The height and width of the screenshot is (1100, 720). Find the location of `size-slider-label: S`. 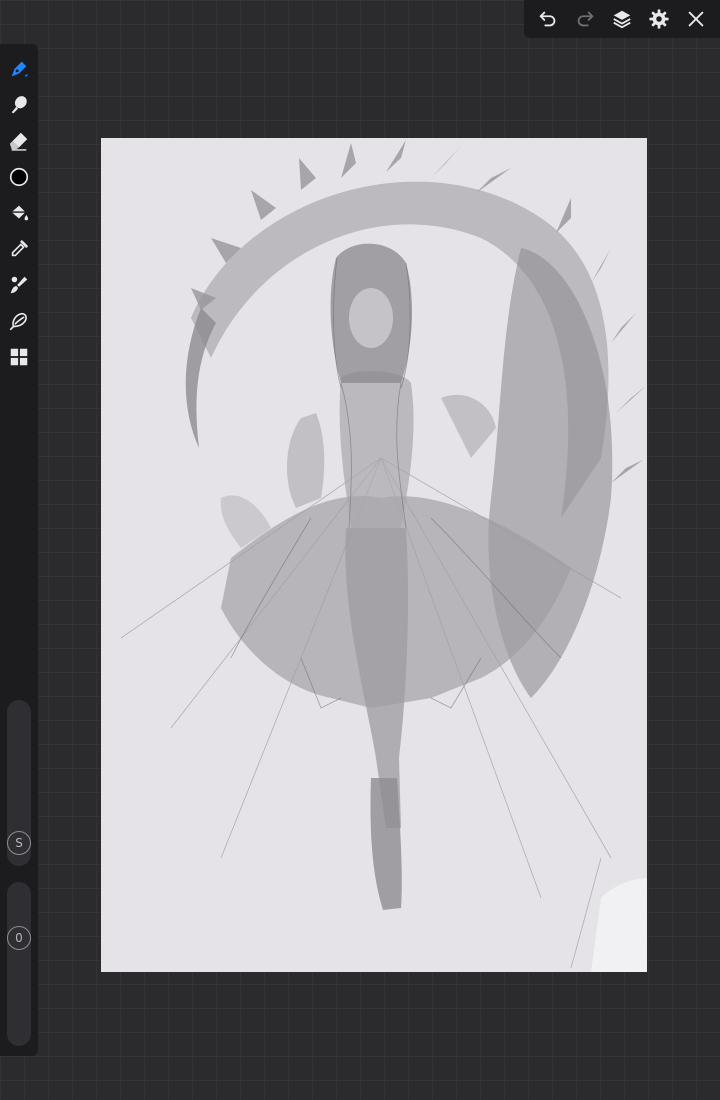

size-slider-label: S is located at coordinates (19, 843).